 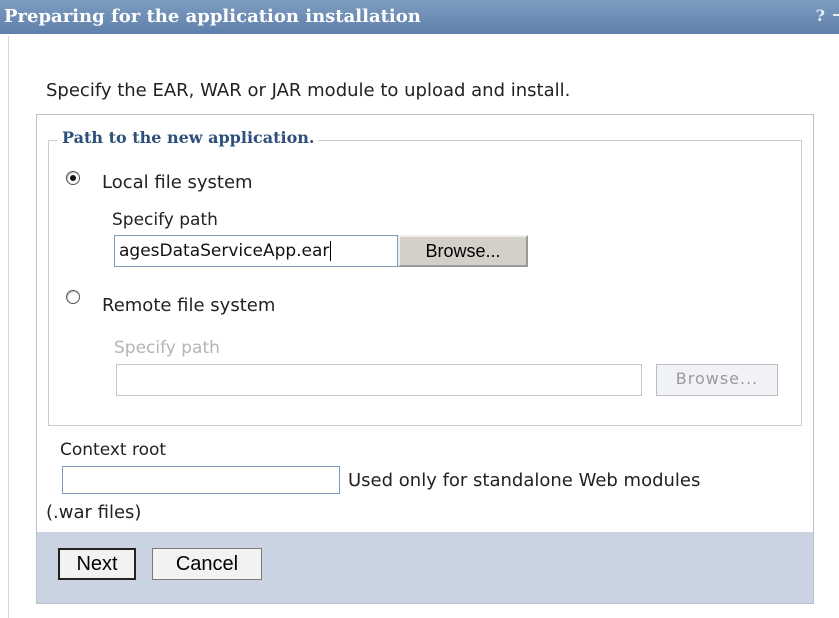 What do you see at coordinates (94, 512) in the screenshot?
I see `context-root-hint-continued: (.war files)` at bounding box center [94, 512].